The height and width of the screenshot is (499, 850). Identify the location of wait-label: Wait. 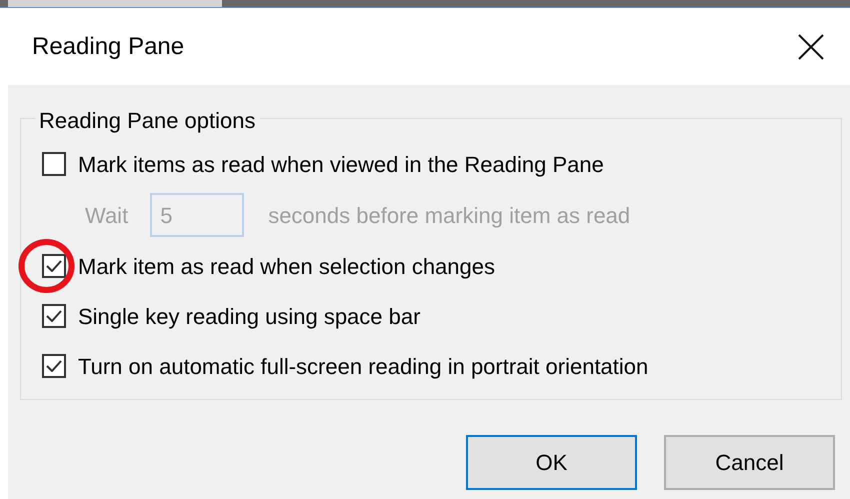
(106, 216).